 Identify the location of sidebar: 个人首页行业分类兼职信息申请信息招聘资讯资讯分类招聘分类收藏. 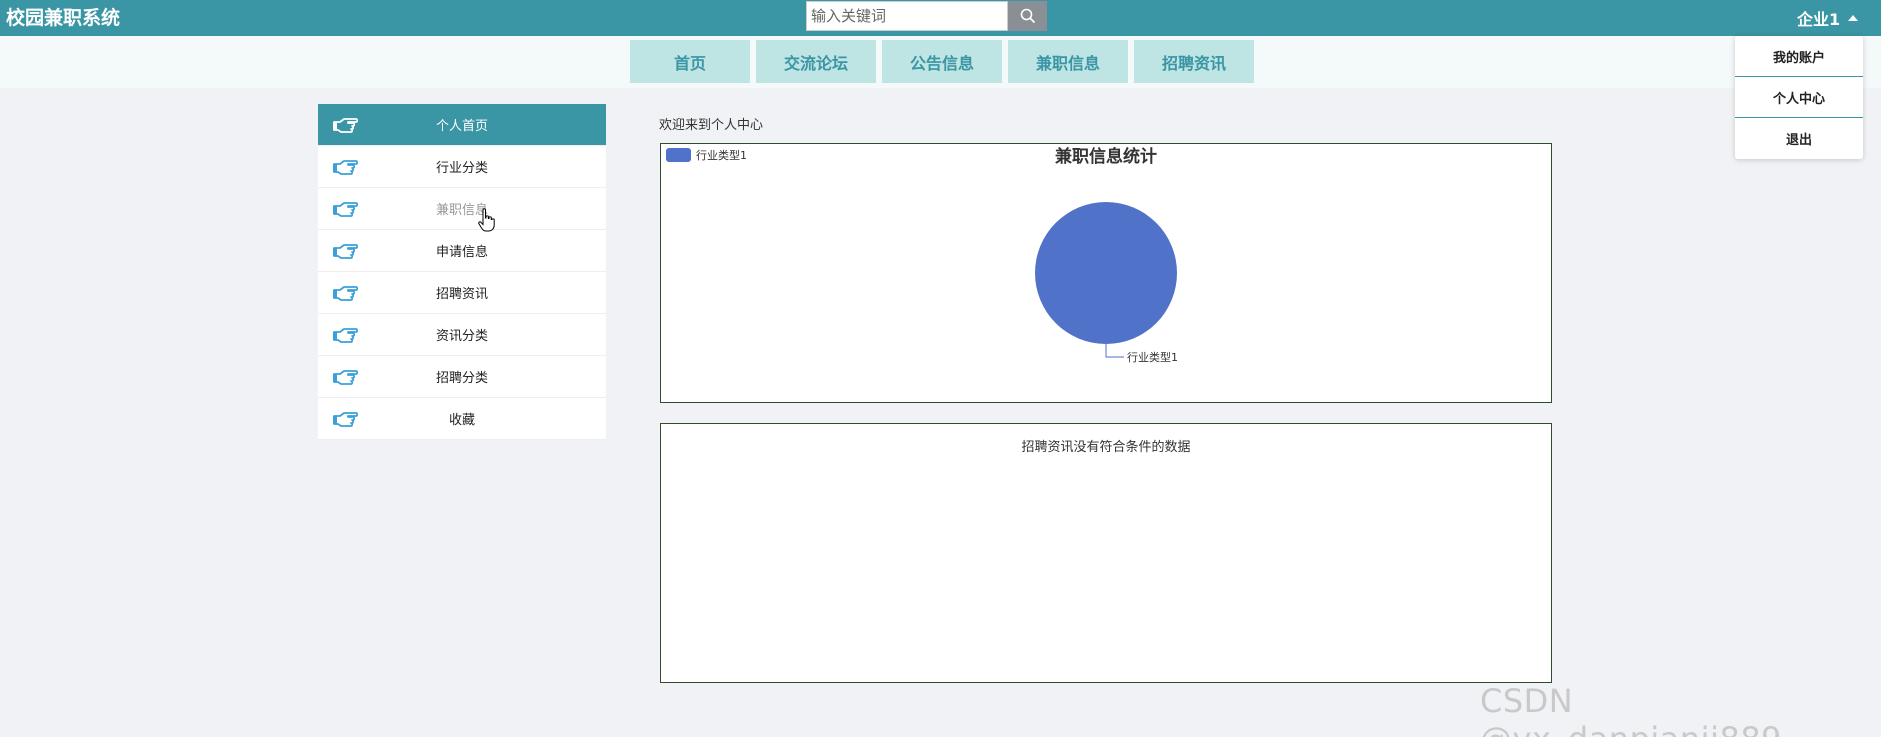
(462, 272).